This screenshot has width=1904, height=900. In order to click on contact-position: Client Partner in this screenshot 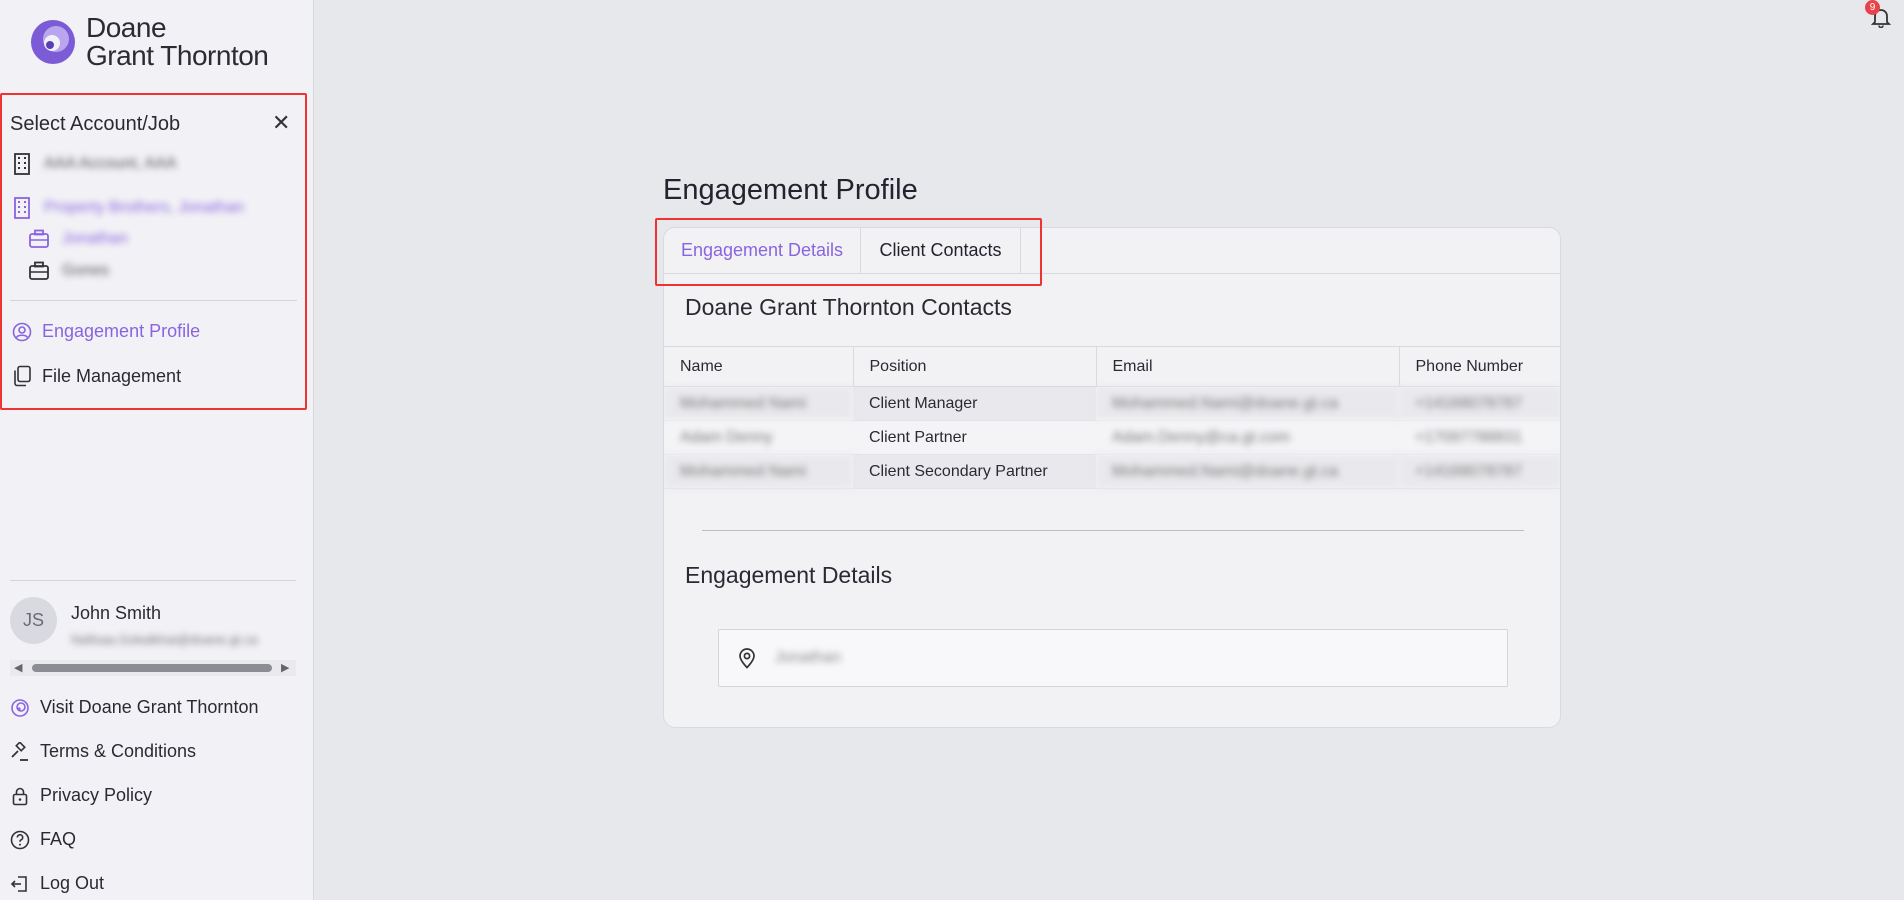, I will do `click(974, 437)`.